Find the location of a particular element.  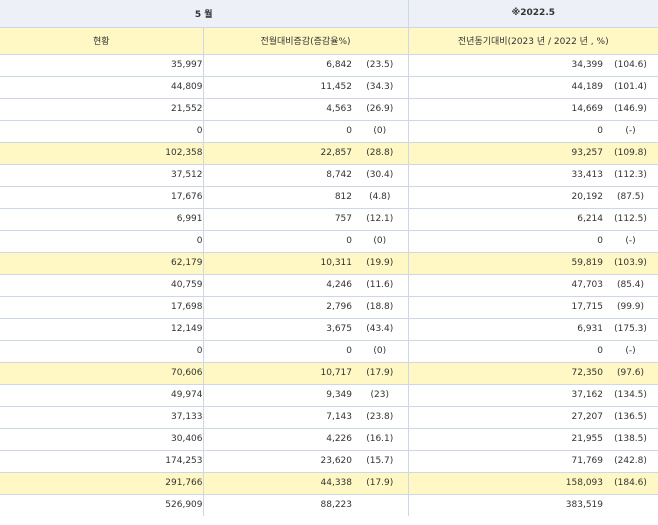

table-row: 35,997 6,842 (23.5) 34,399 (104.6) is located at coordinates (329, 65).